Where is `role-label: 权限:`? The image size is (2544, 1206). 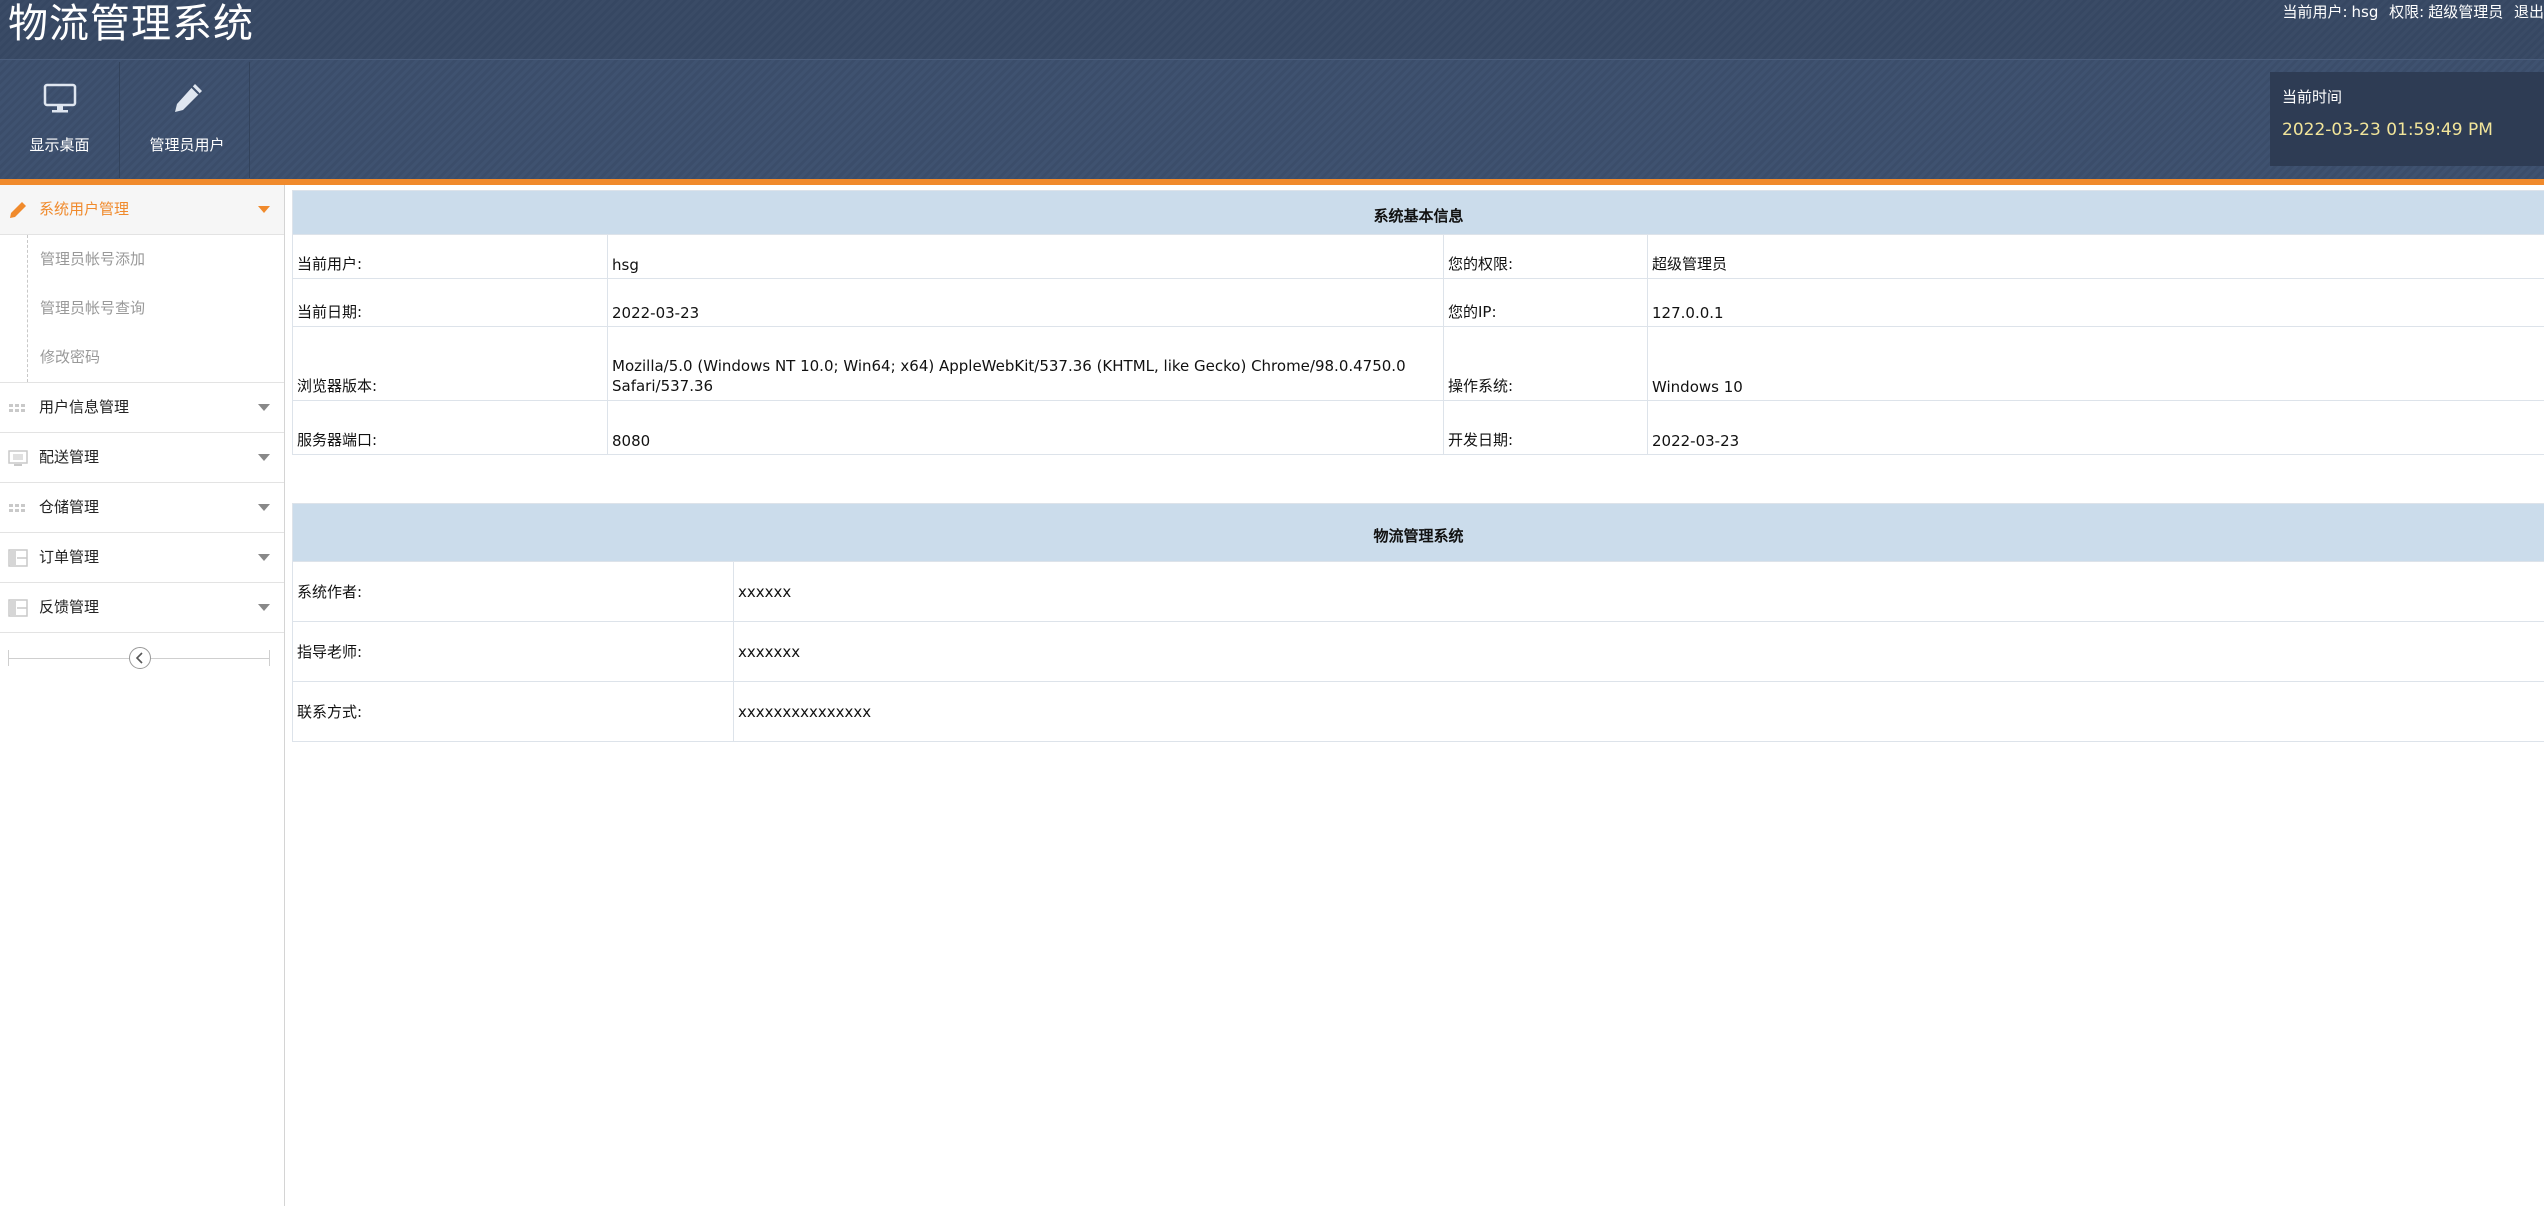
role-label: 权限: is located at coordinates (2407, 12).